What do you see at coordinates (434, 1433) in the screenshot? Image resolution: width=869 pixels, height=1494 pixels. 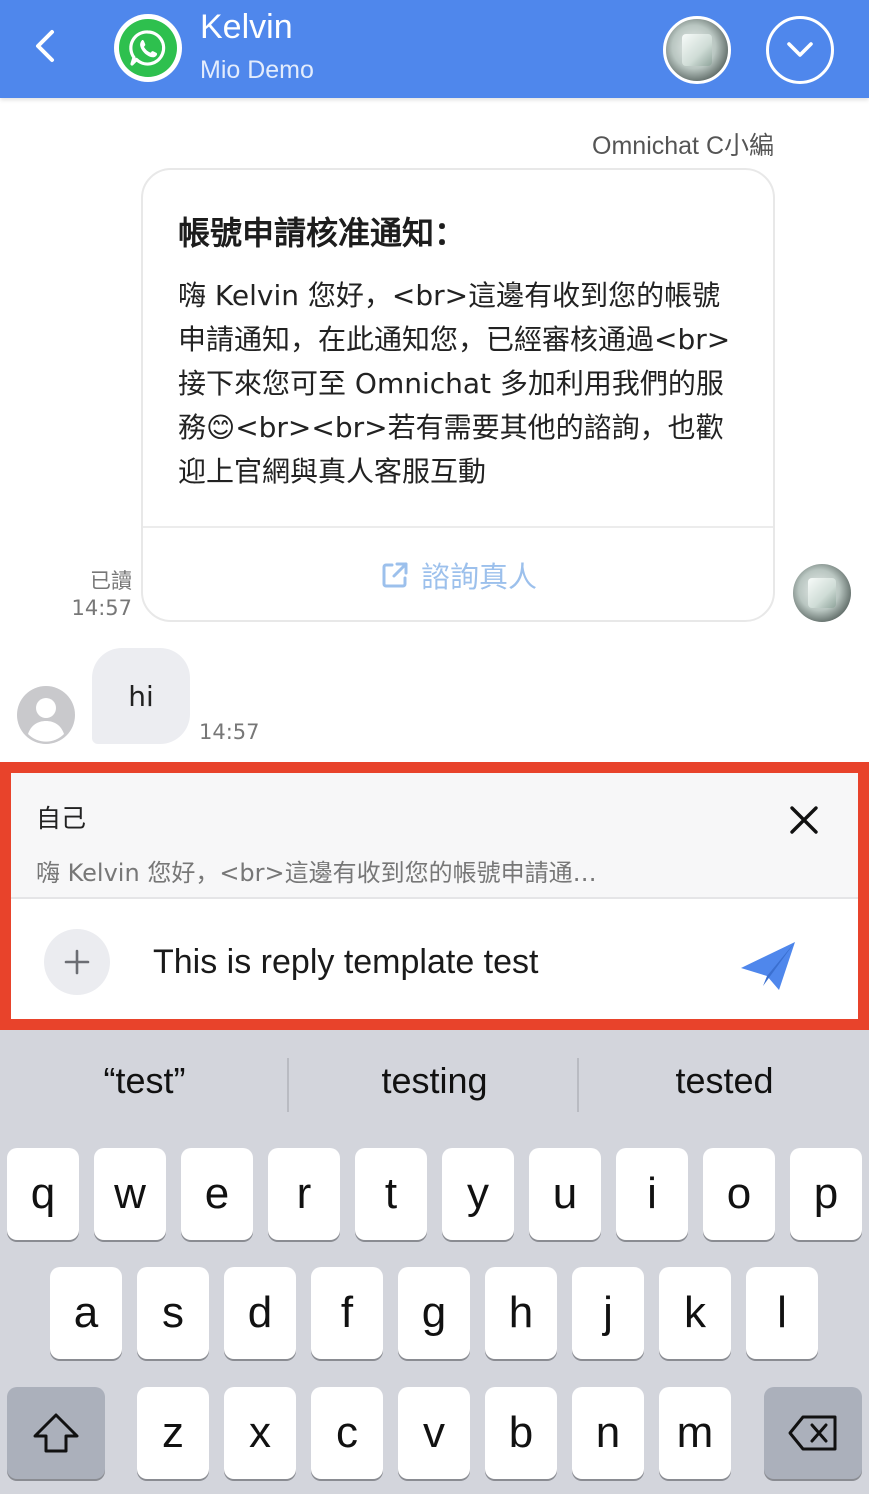 I see `key-v: v` at bounding box center [434, 1433].